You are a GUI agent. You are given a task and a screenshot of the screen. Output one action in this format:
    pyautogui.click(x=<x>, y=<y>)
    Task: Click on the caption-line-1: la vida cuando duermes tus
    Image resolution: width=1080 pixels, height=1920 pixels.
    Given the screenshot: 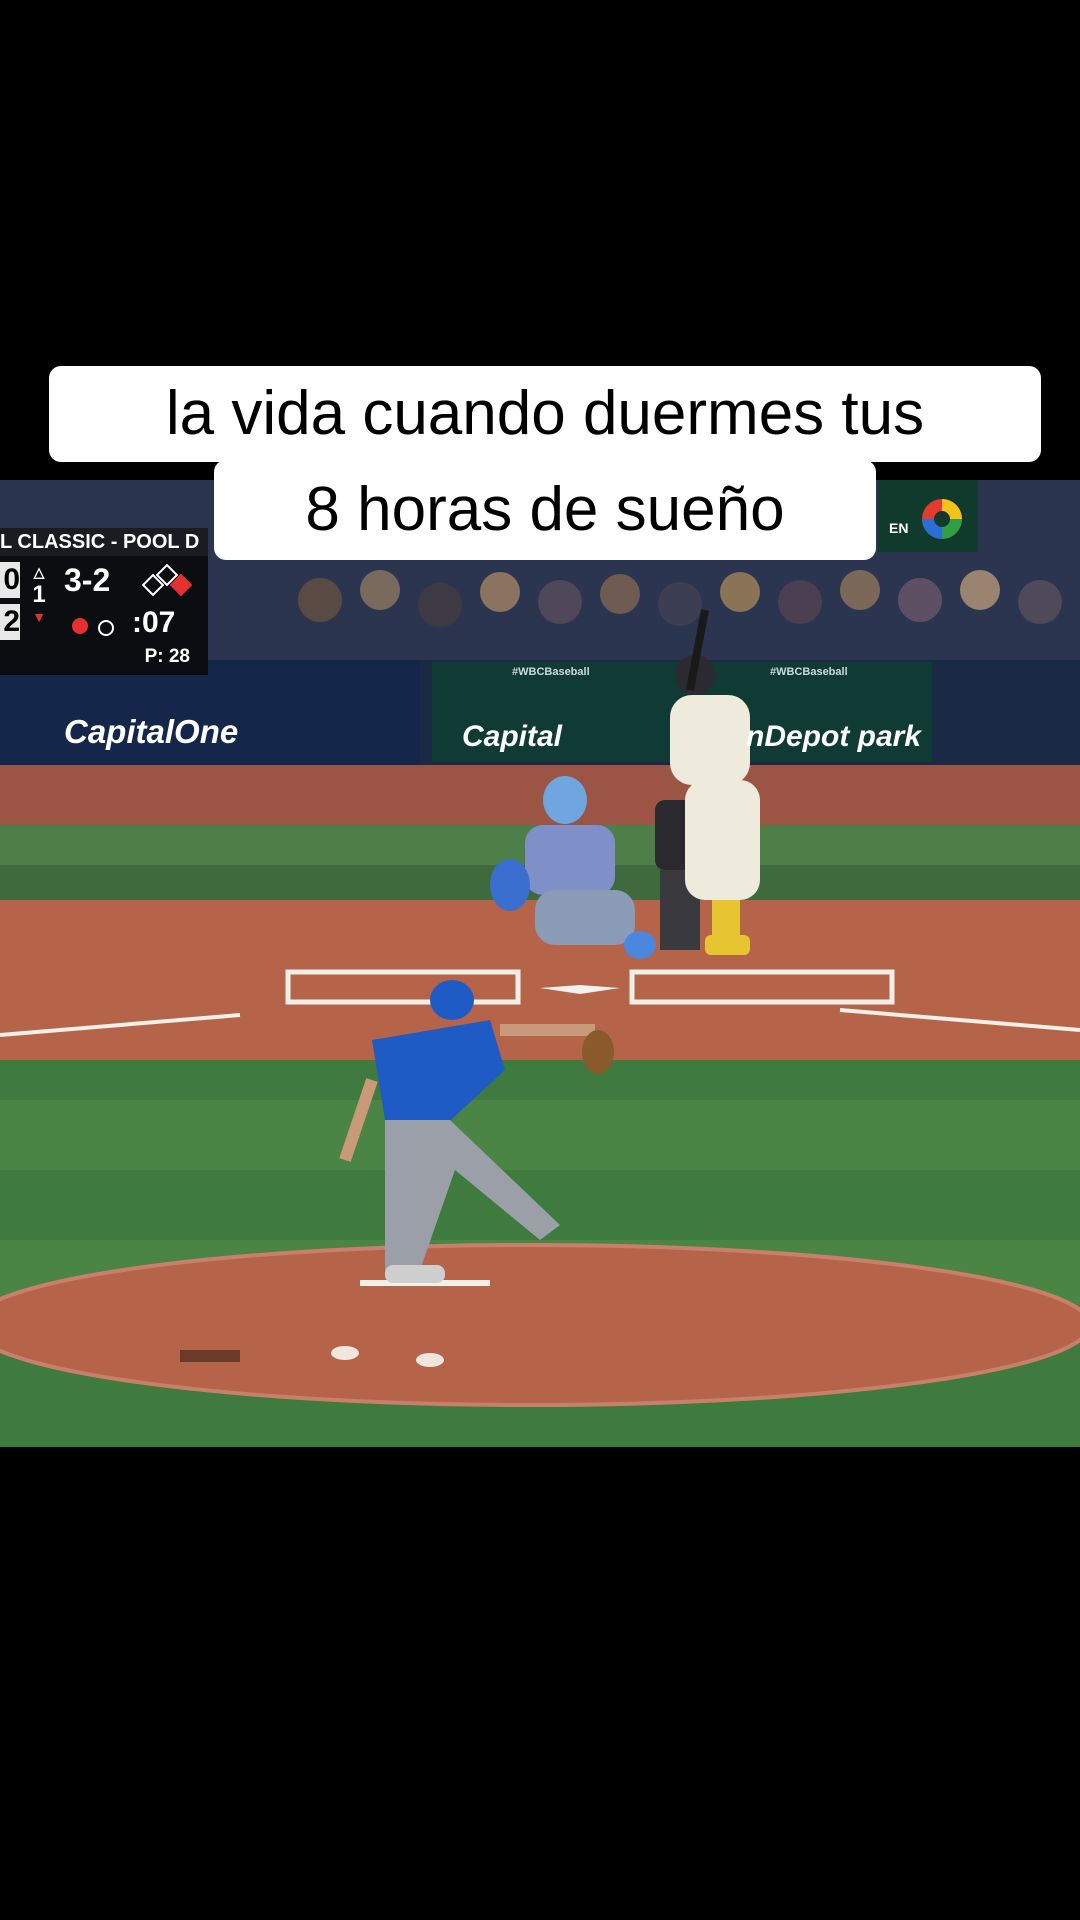 What is the action you would take?
    pyautogui.click(x=545, y=414)
    